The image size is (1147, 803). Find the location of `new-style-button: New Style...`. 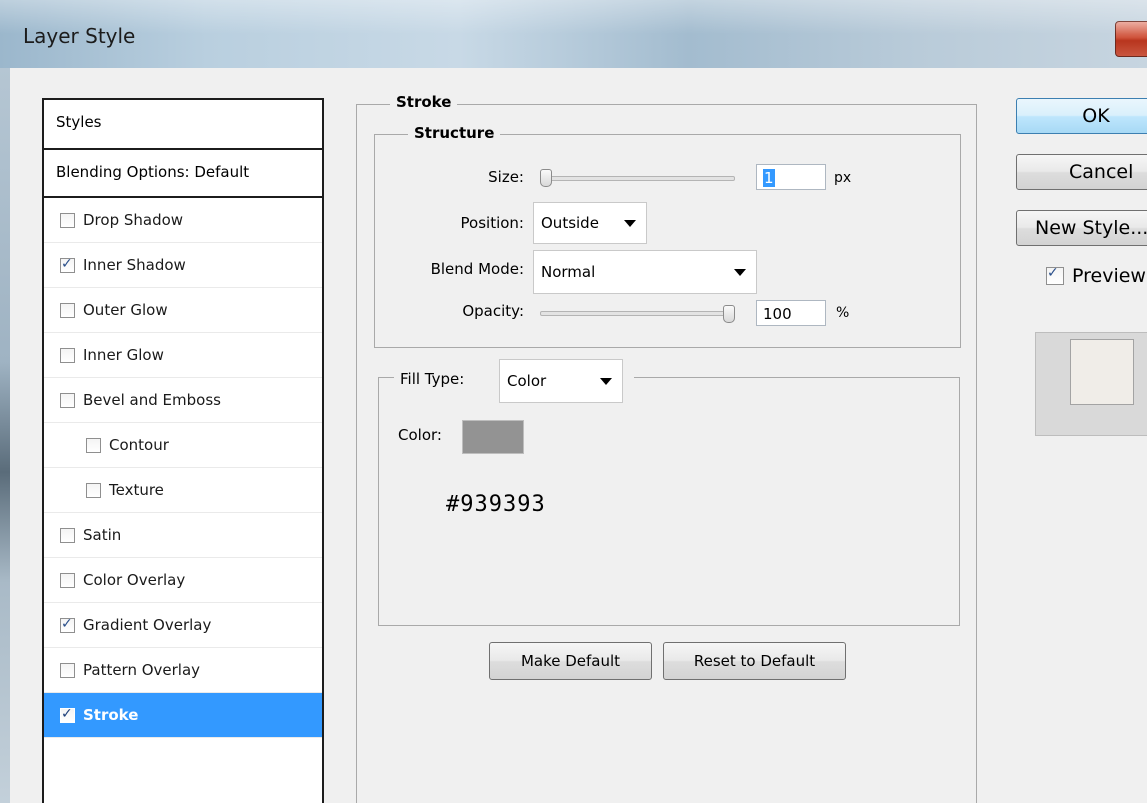

new-style-button: New Style... is located at coordinates (1081, 228).